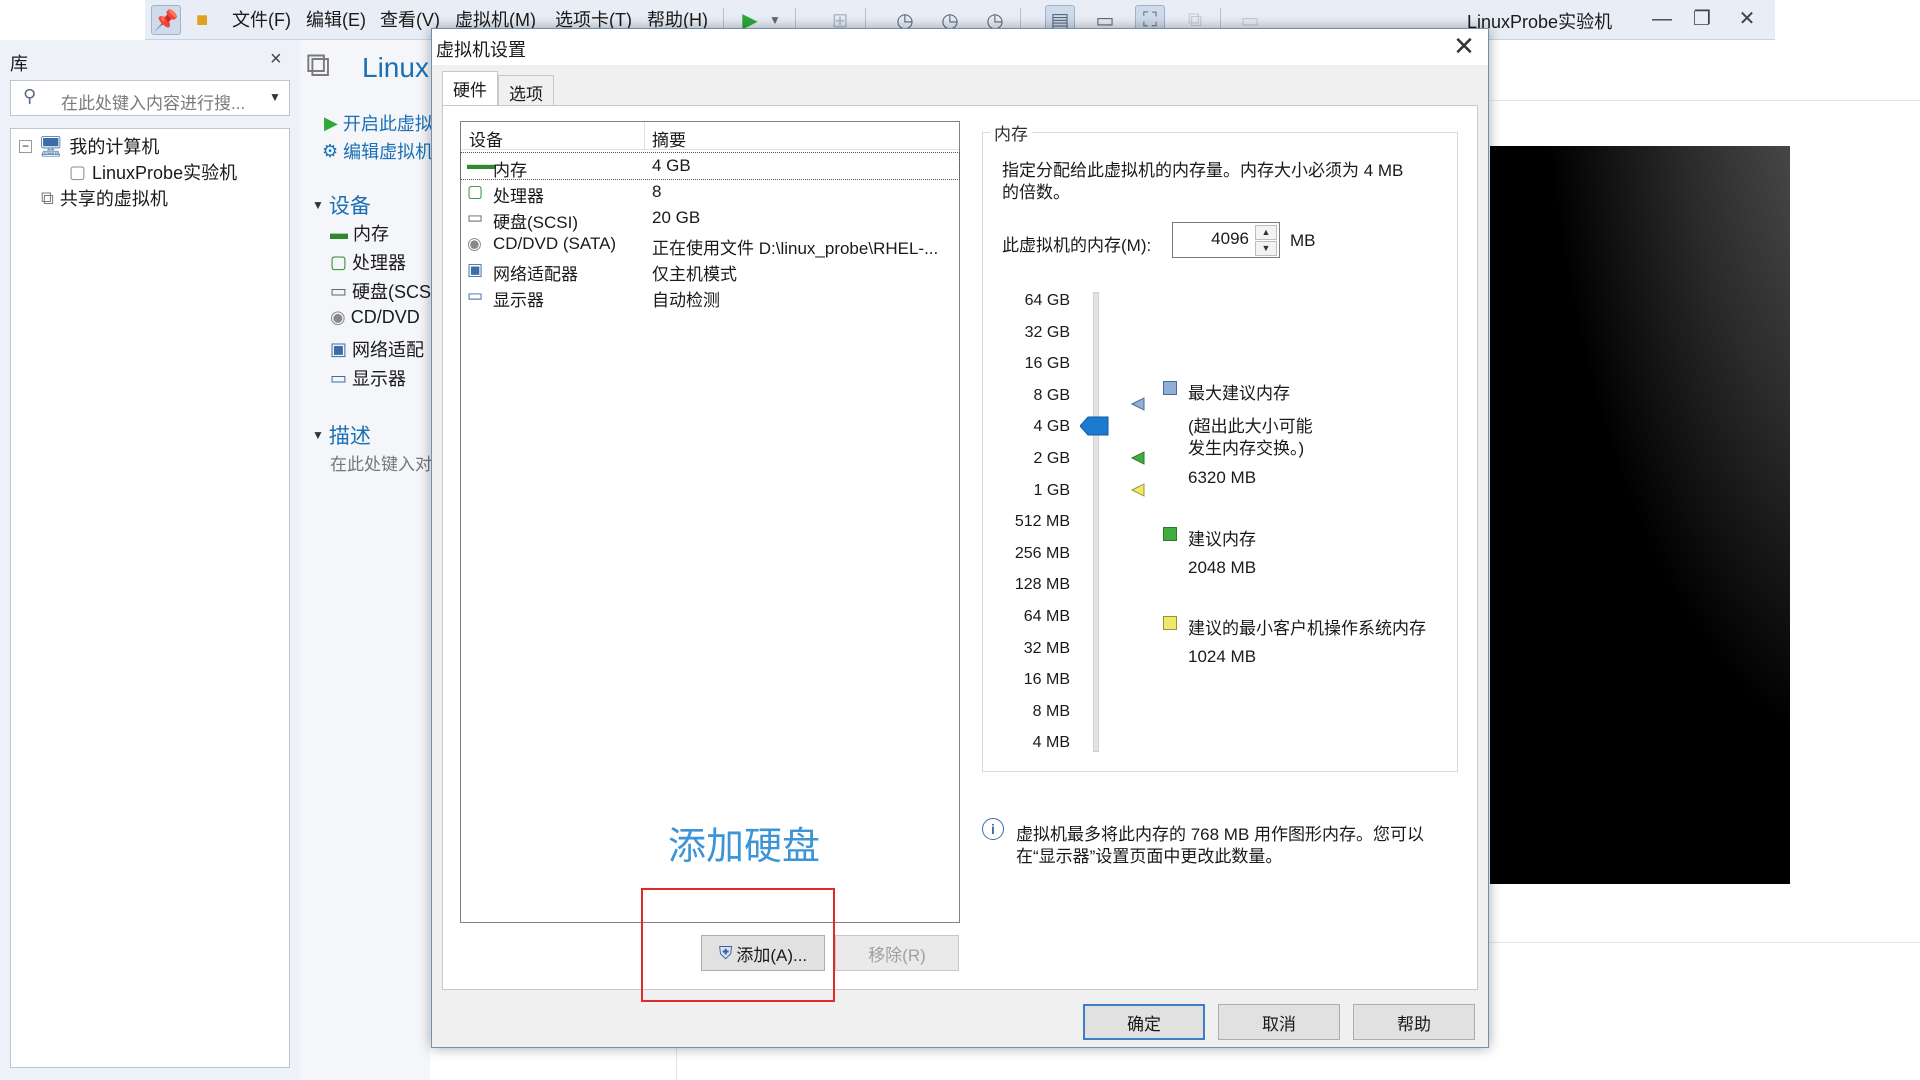 Image resolution: width=1920 pixels, height=1080 pixels. I want to click on vm-screen-preview, so click(1640, 515).